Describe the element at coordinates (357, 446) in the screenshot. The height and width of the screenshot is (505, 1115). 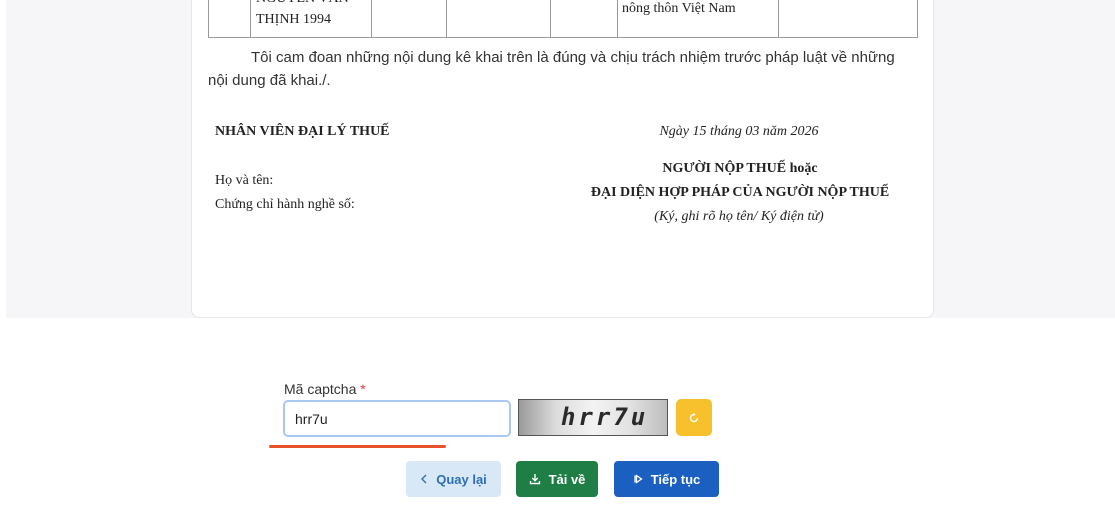
I see `annotation-underline` at that location.